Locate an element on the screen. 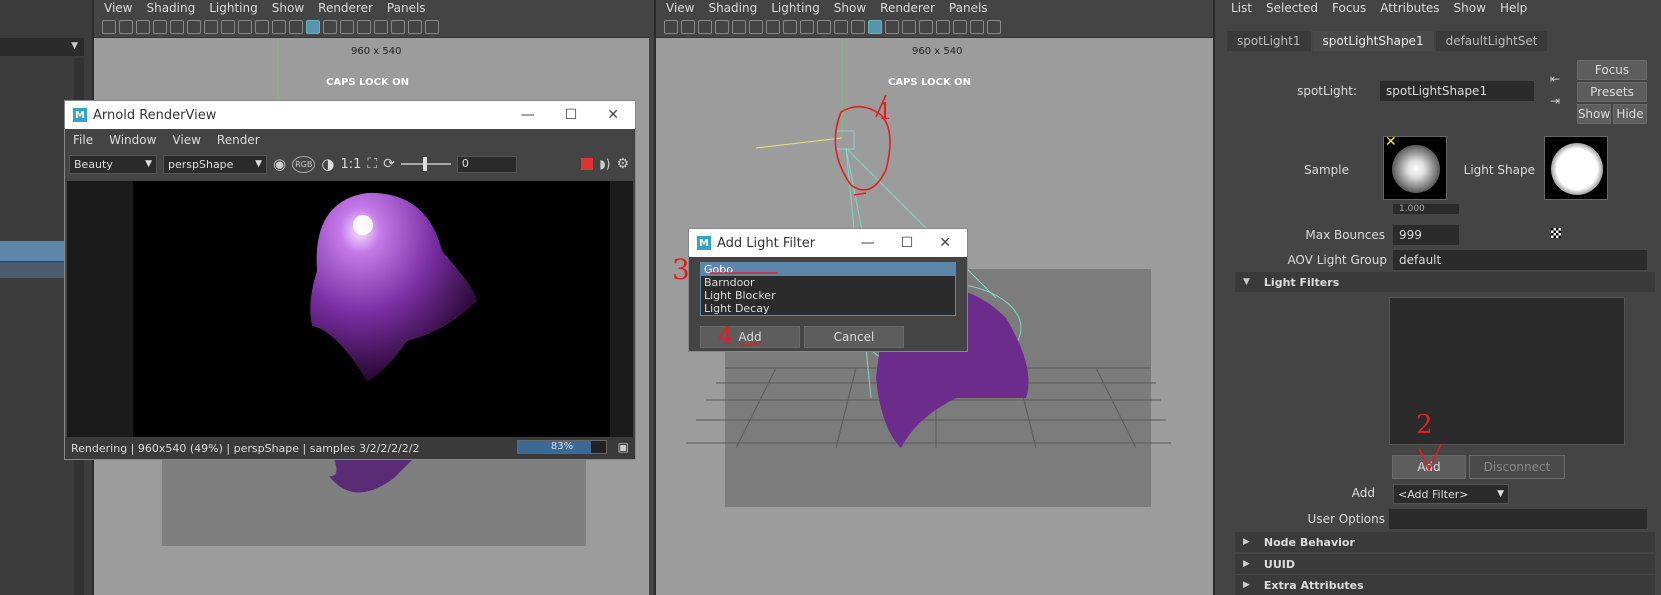  menu-view: View is located at coordinates (118, 8).